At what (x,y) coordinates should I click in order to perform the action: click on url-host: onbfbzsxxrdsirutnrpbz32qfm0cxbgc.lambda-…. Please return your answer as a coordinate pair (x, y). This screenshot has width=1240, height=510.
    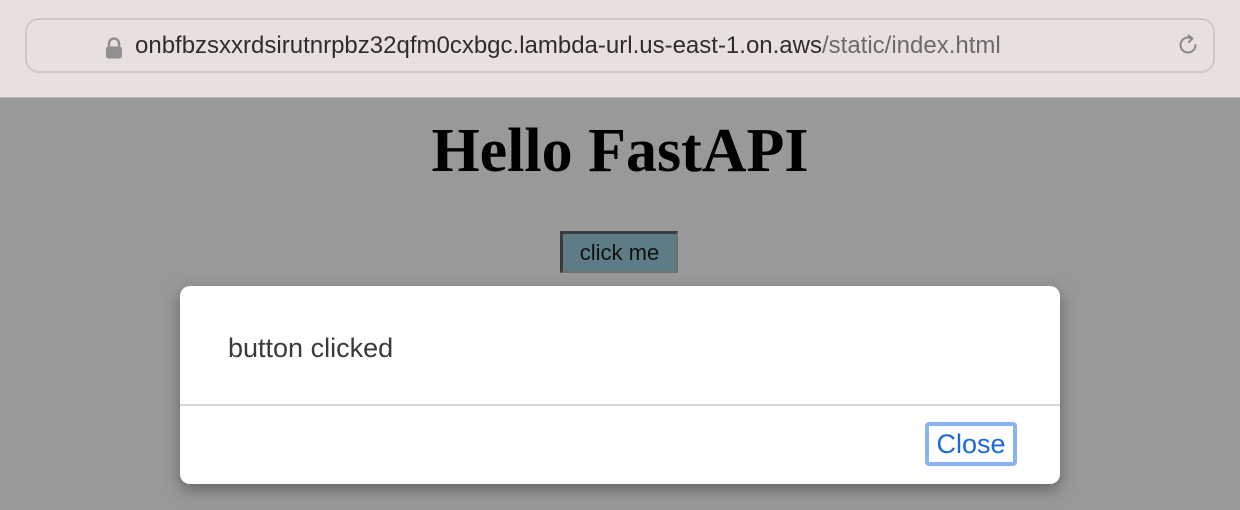
    Looking at the image, I should click on (478, 45).